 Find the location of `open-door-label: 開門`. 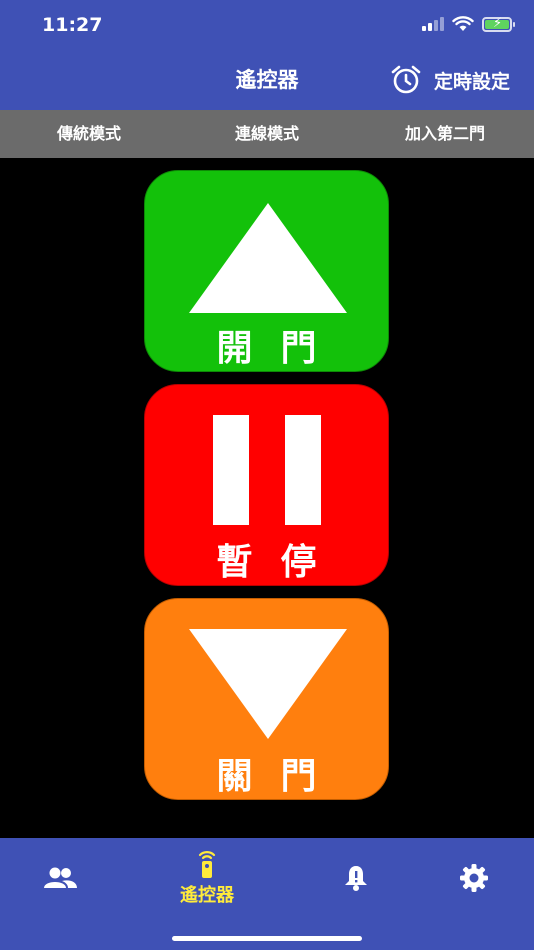

open-door-label: 開門 is located at coordinates (280, 348).